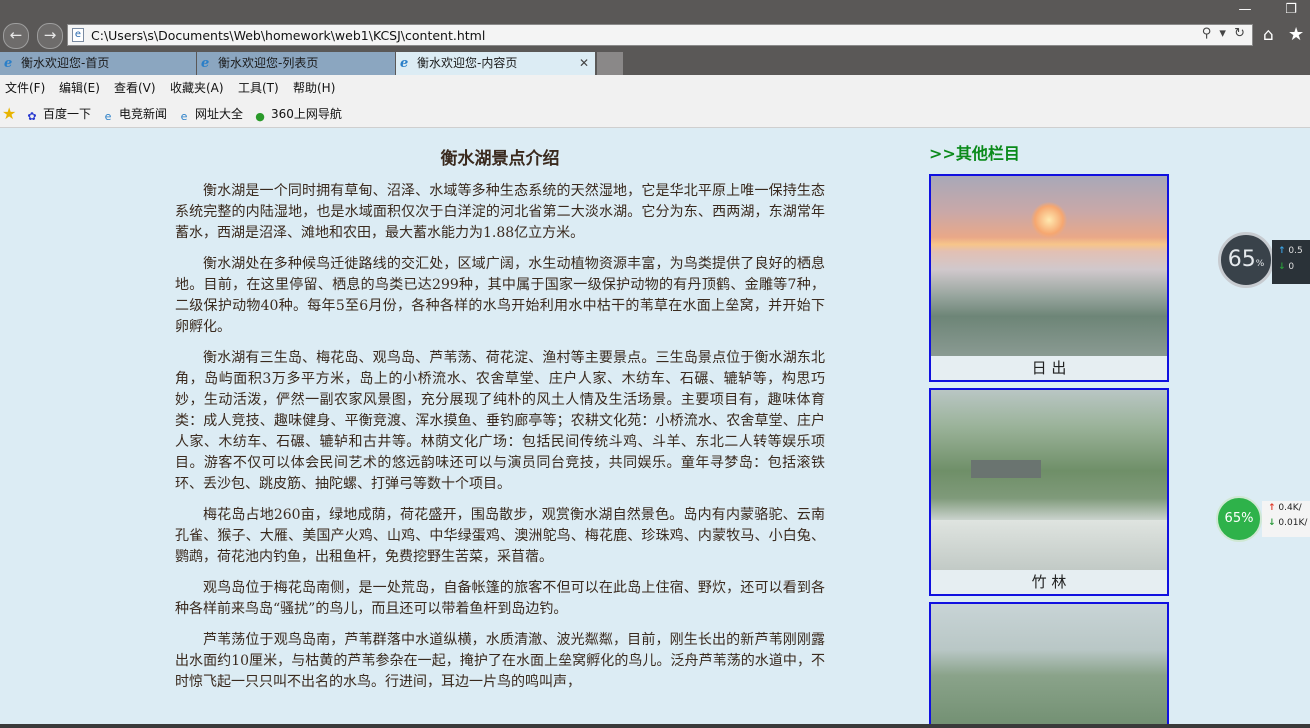 The image size is (1310, 728). I want to click on fav-esports-news: e 电竞新闻, so click(134, 114).